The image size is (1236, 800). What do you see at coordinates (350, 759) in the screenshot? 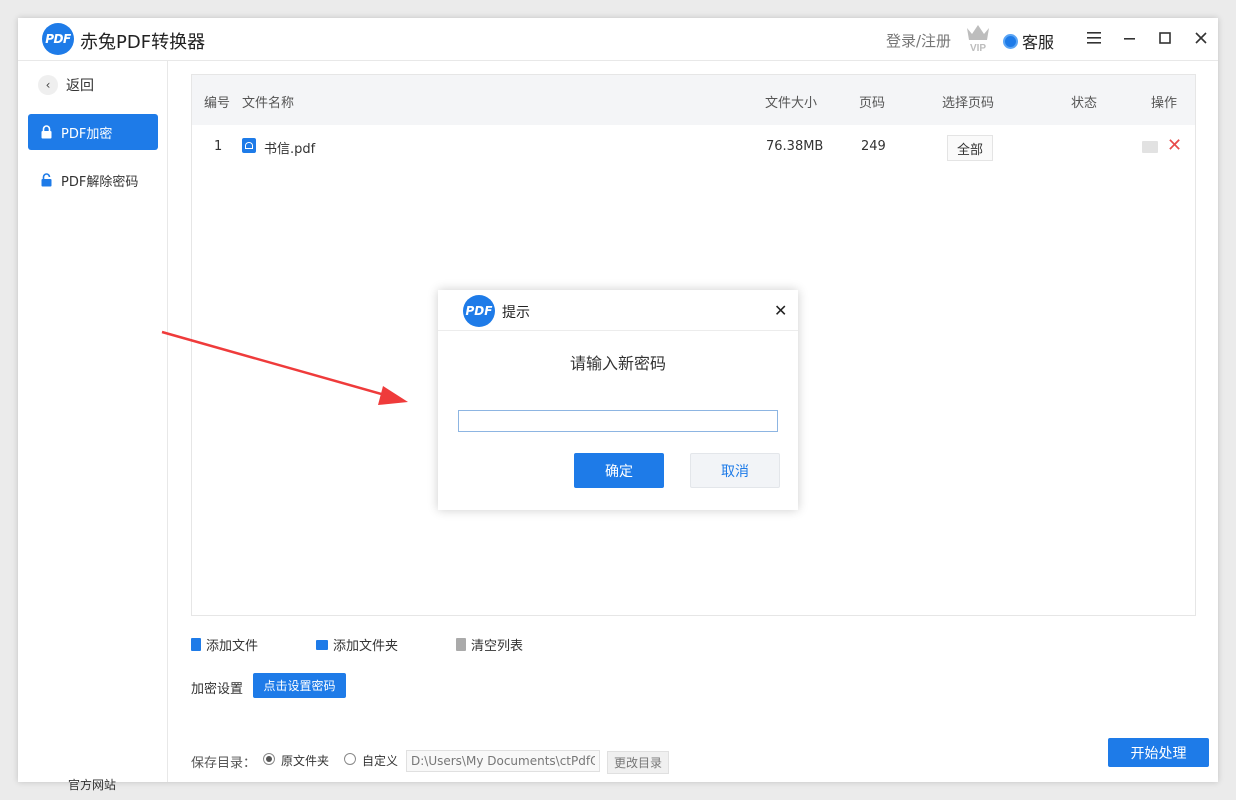
I see `radio-custom-folder` at bounding box center [350, 759].